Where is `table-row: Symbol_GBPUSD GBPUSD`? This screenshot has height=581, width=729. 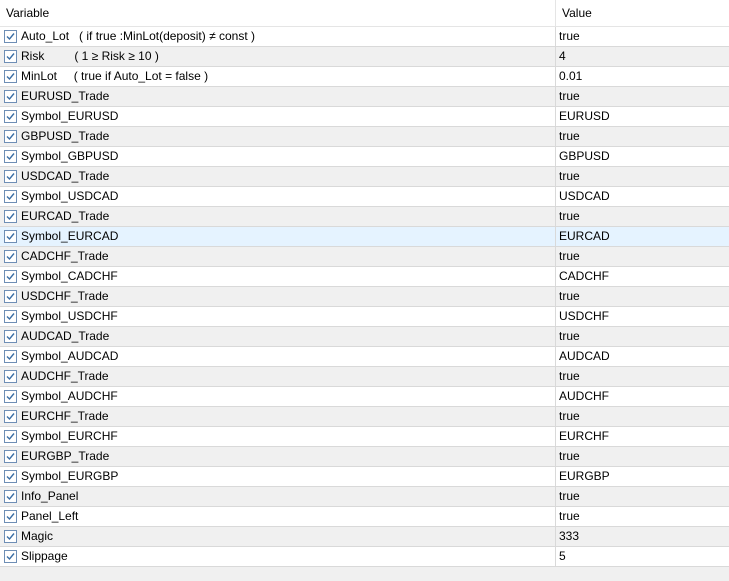
table-row: Symbol_GBPUSD GBPUSD is located at coordinates (364, 157).